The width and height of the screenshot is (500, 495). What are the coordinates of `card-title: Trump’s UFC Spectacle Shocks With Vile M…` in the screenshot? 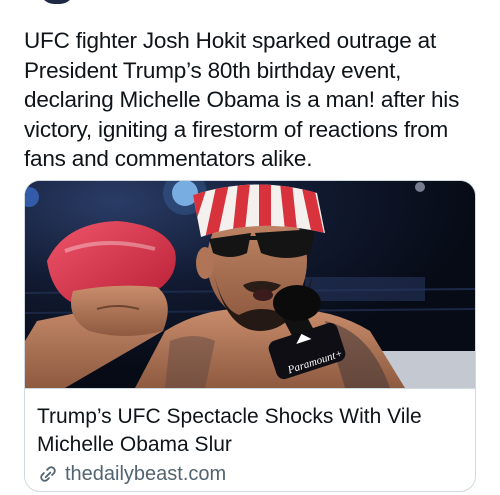 It's located at (251, 431).